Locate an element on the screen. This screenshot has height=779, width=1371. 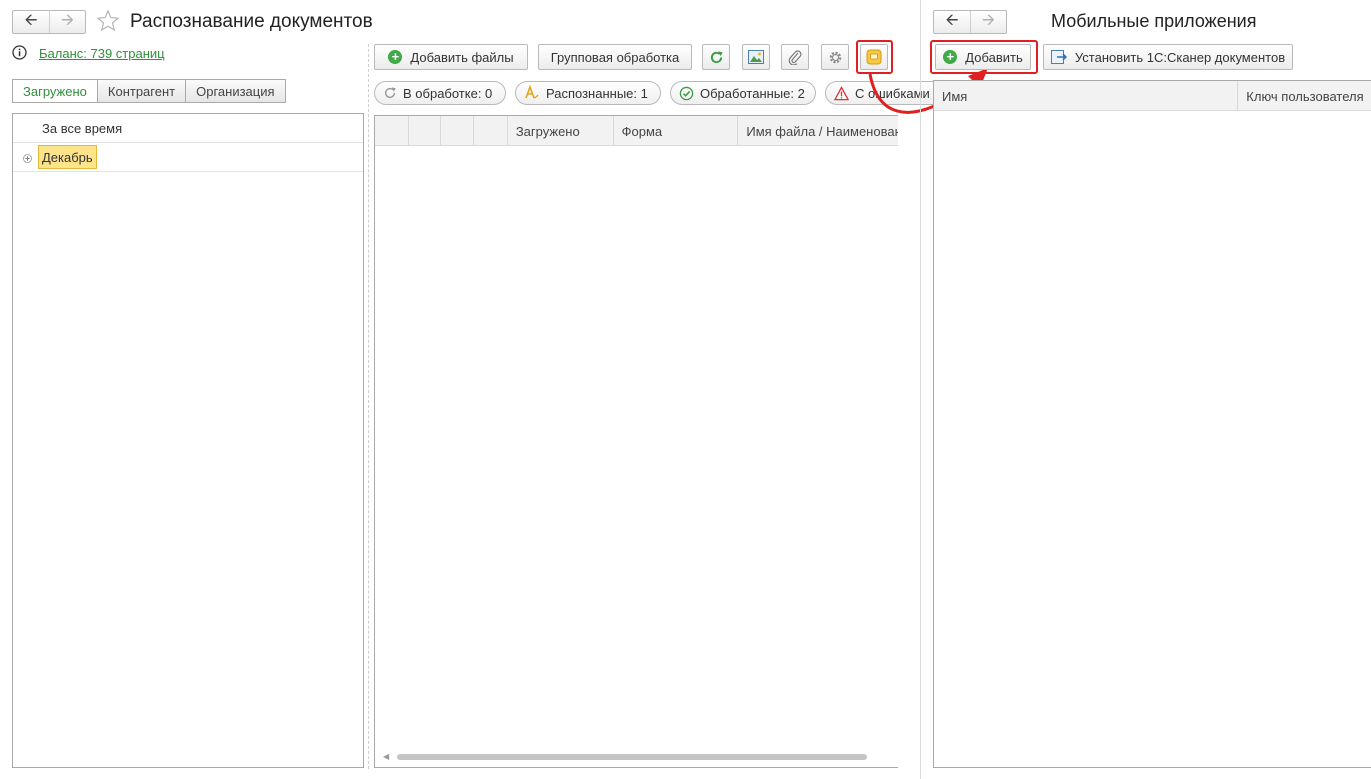
tree-header-label: За все время is located at coordinates (82, 128).